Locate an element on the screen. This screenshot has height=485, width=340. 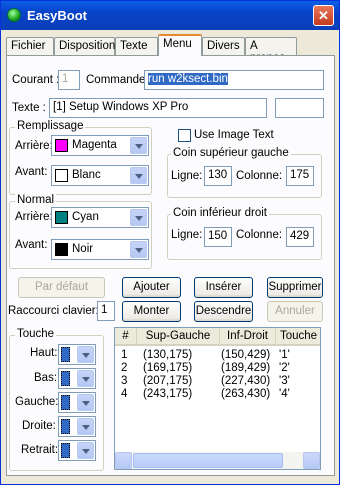
horizontal-scrollbar is located at coordinates (217, 460).